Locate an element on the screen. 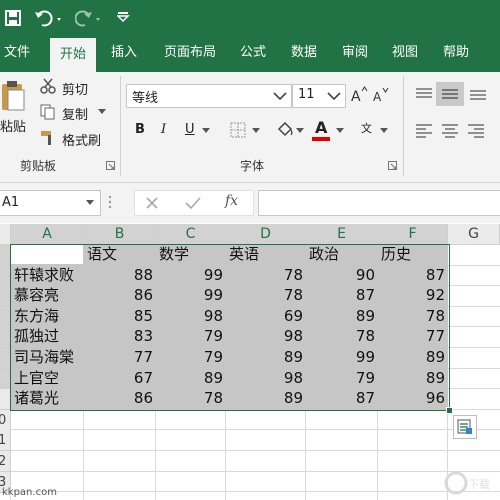 This screenshot has height=500, width=500. align-middle-button is located at coordinates (450, 94).